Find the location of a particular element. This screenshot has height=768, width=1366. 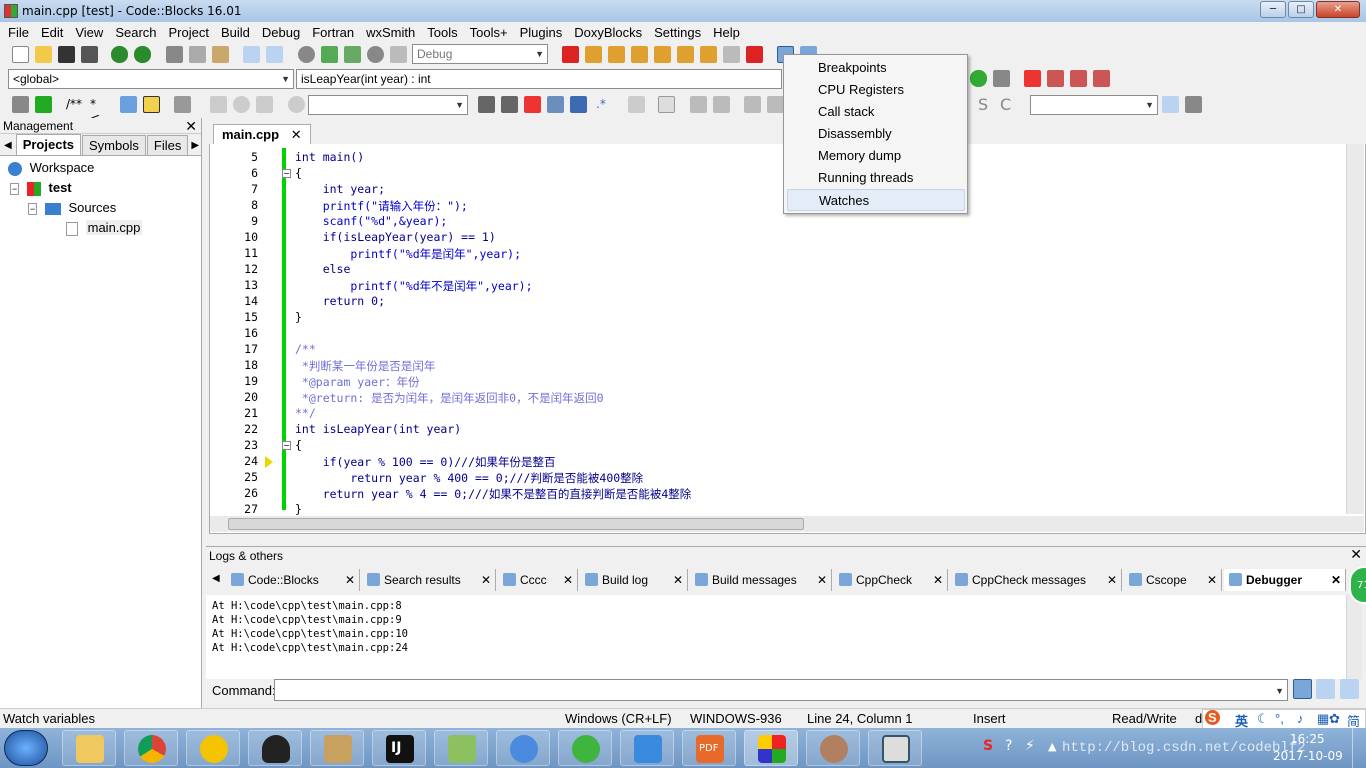

redo-icon is located at coordinates (142, 54).